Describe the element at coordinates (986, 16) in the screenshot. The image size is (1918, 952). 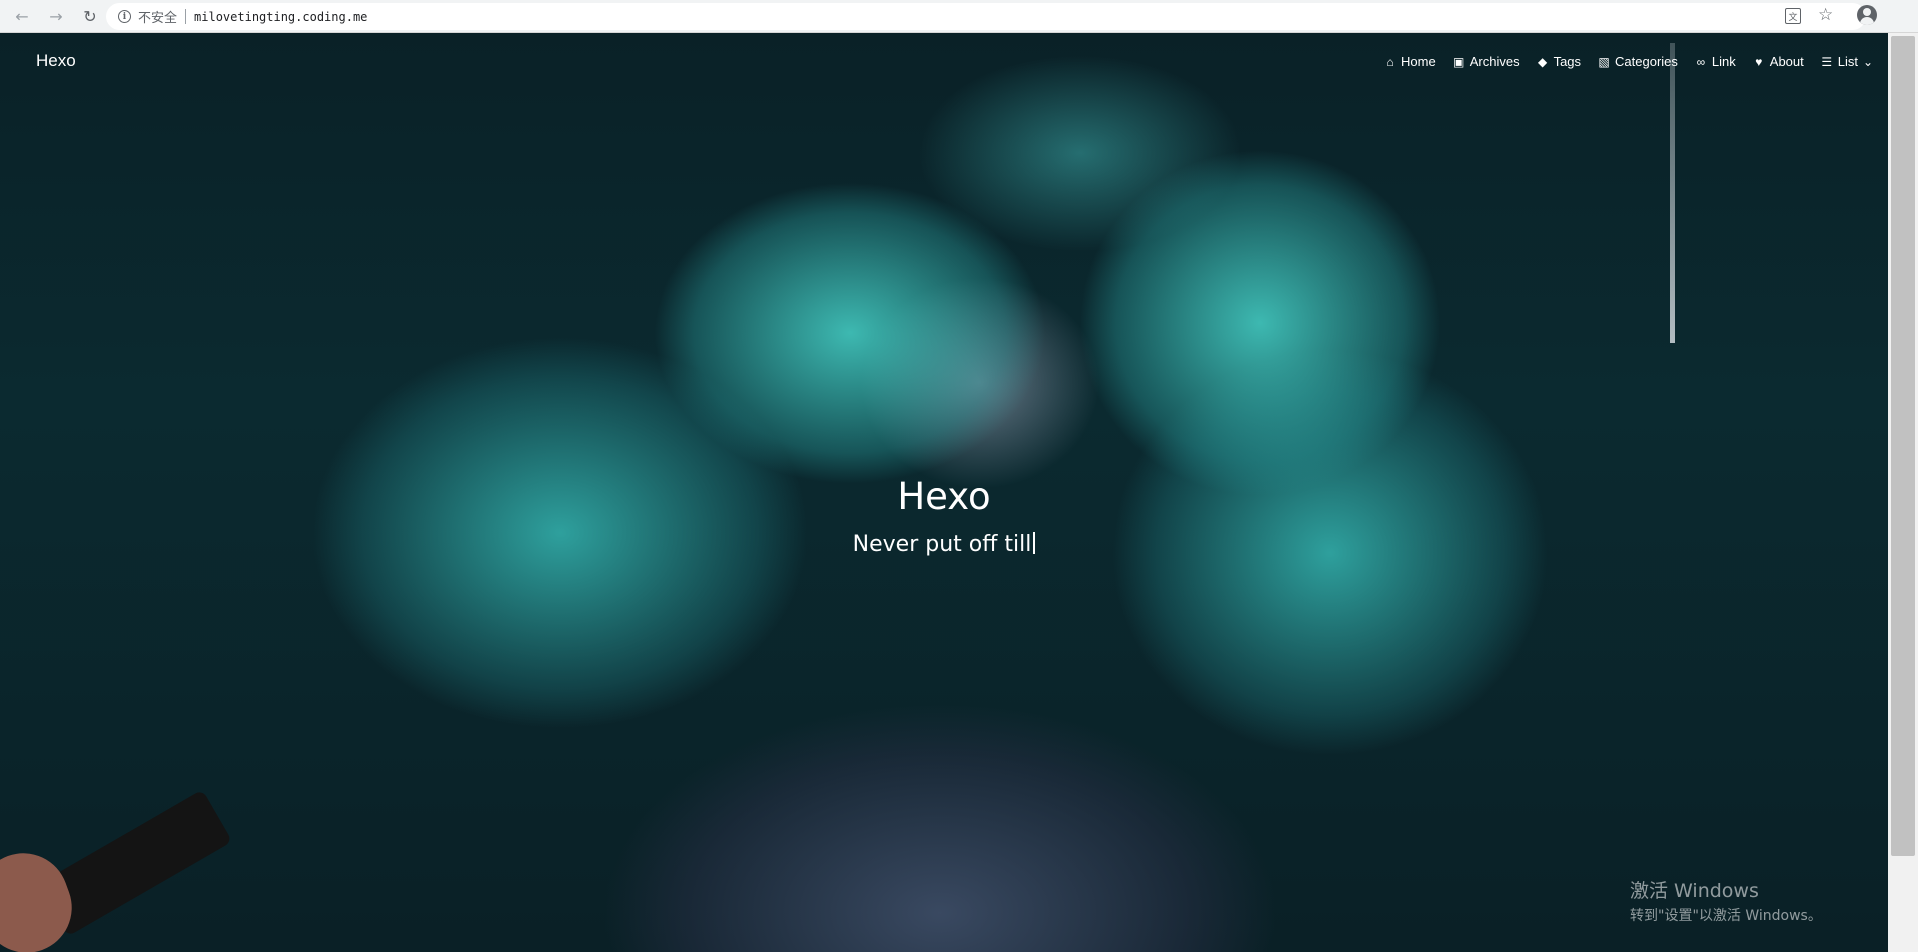
I see `address-bar: i 不安全 milovetingting.coding.me` at that location.